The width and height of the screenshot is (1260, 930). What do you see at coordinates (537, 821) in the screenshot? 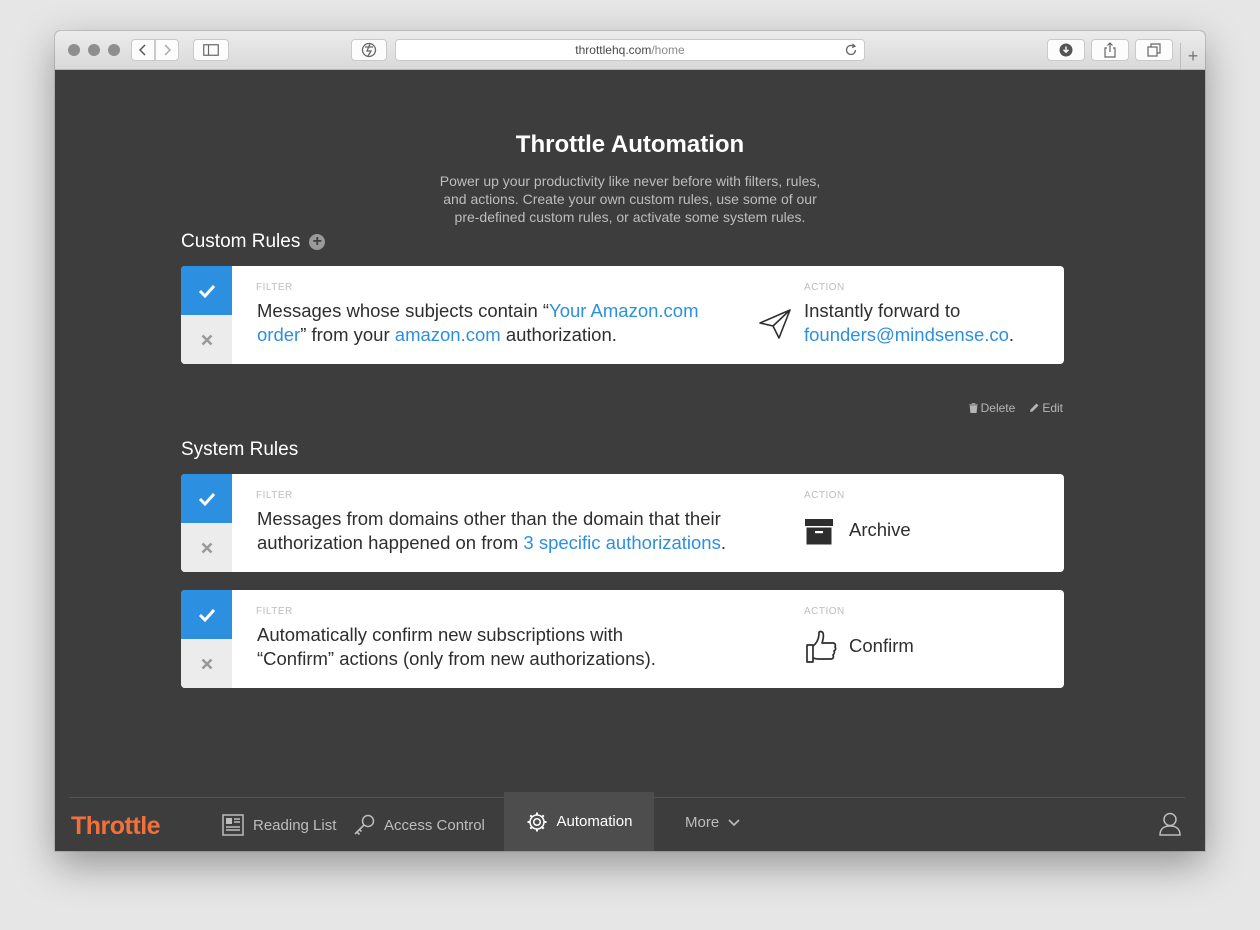
I see `gear-icon` at bounding box center [537, 821].